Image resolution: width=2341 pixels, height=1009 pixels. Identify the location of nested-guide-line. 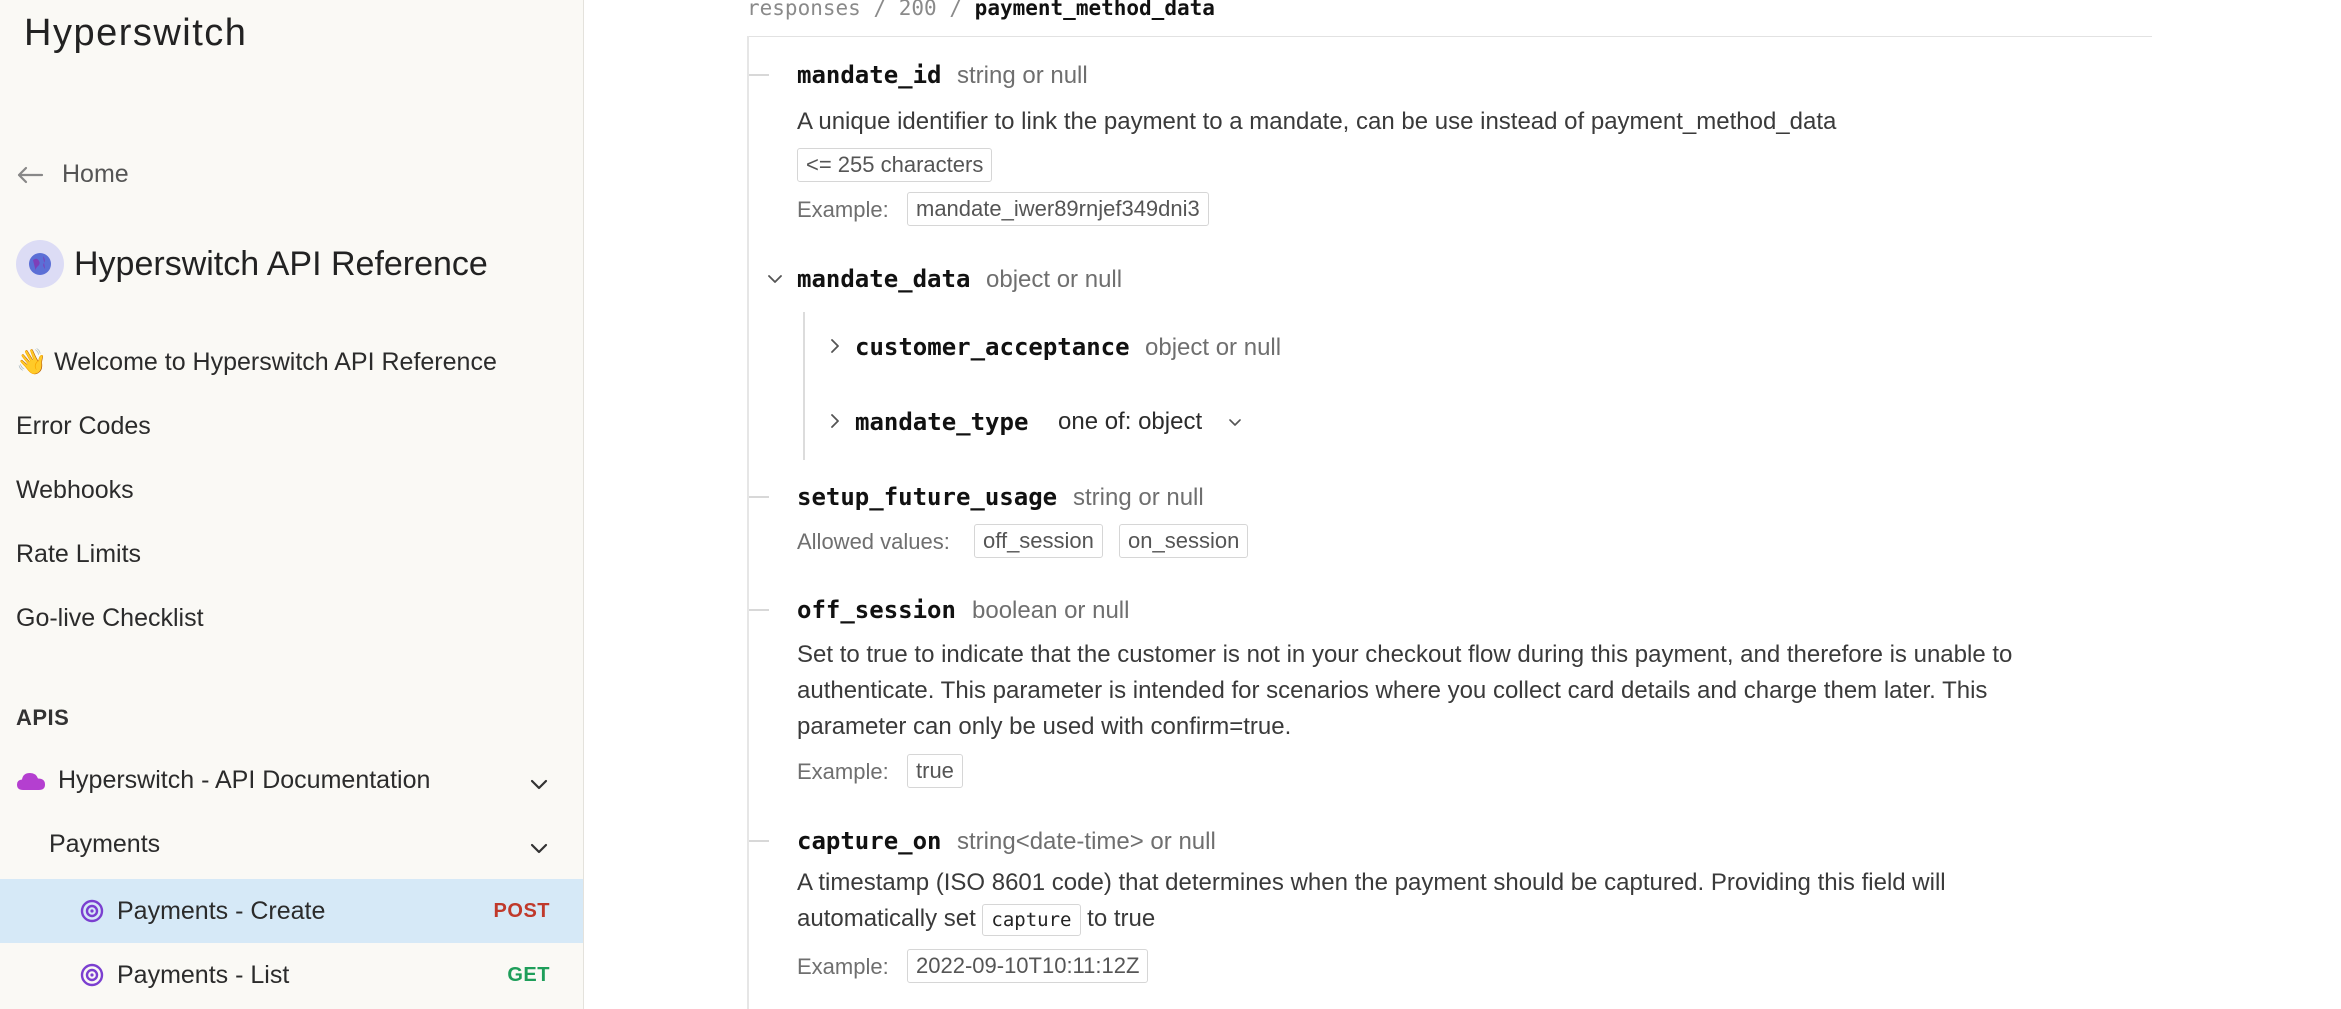
(804, 386).